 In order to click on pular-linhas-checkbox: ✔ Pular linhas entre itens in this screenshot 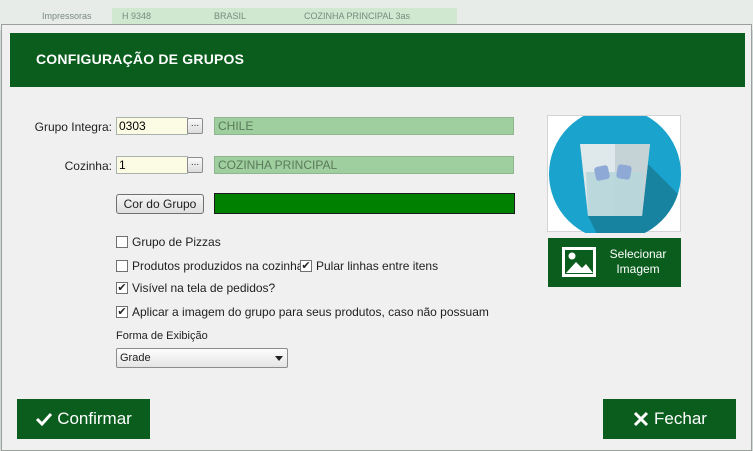, I will do `click(369, 266)`.